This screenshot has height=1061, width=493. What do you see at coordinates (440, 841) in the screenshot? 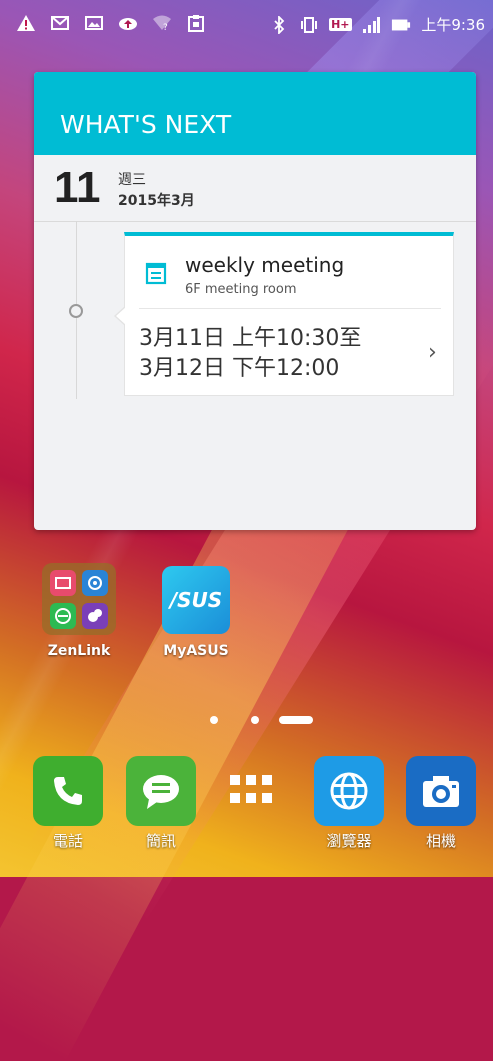
I see `camera-app-label: 相機` at bounding box center [440, 841].